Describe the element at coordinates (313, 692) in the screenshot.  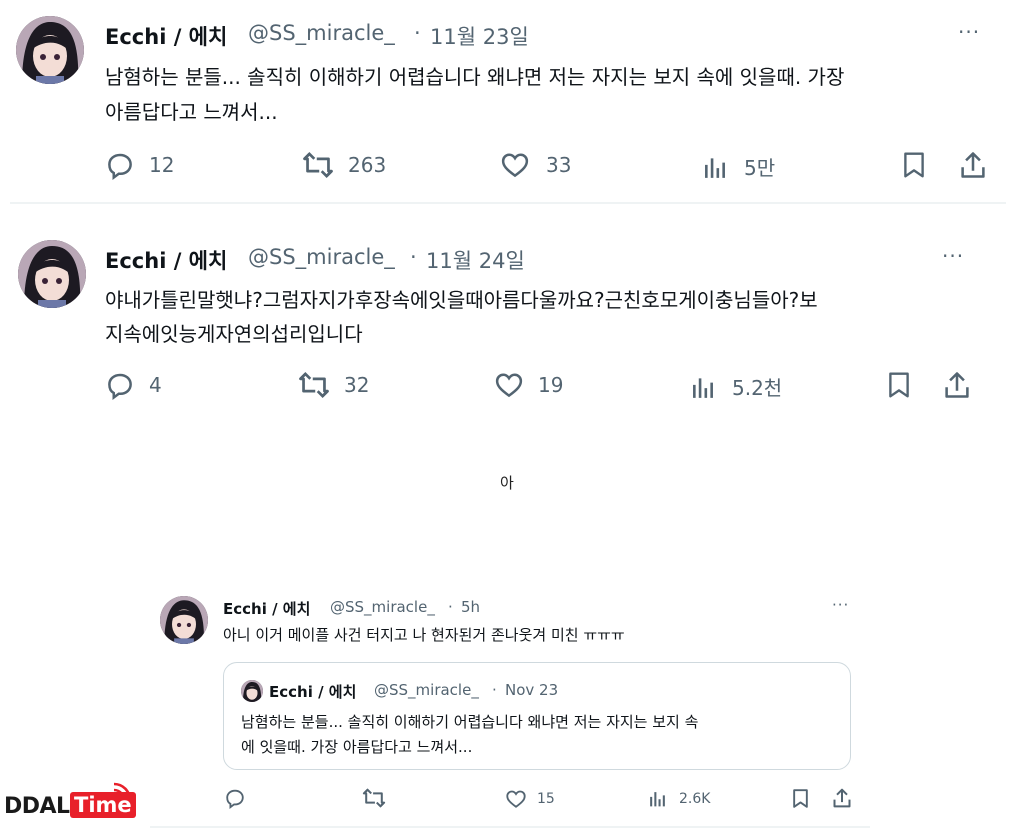
I see `quoted-author-name: Ecchi / 에치` at that location.